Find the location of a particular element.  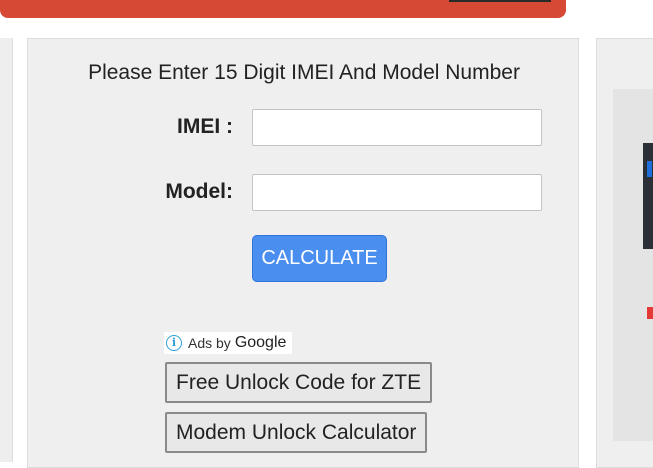

calculate-button: CALCULATE is located at coordinates (319, 258).